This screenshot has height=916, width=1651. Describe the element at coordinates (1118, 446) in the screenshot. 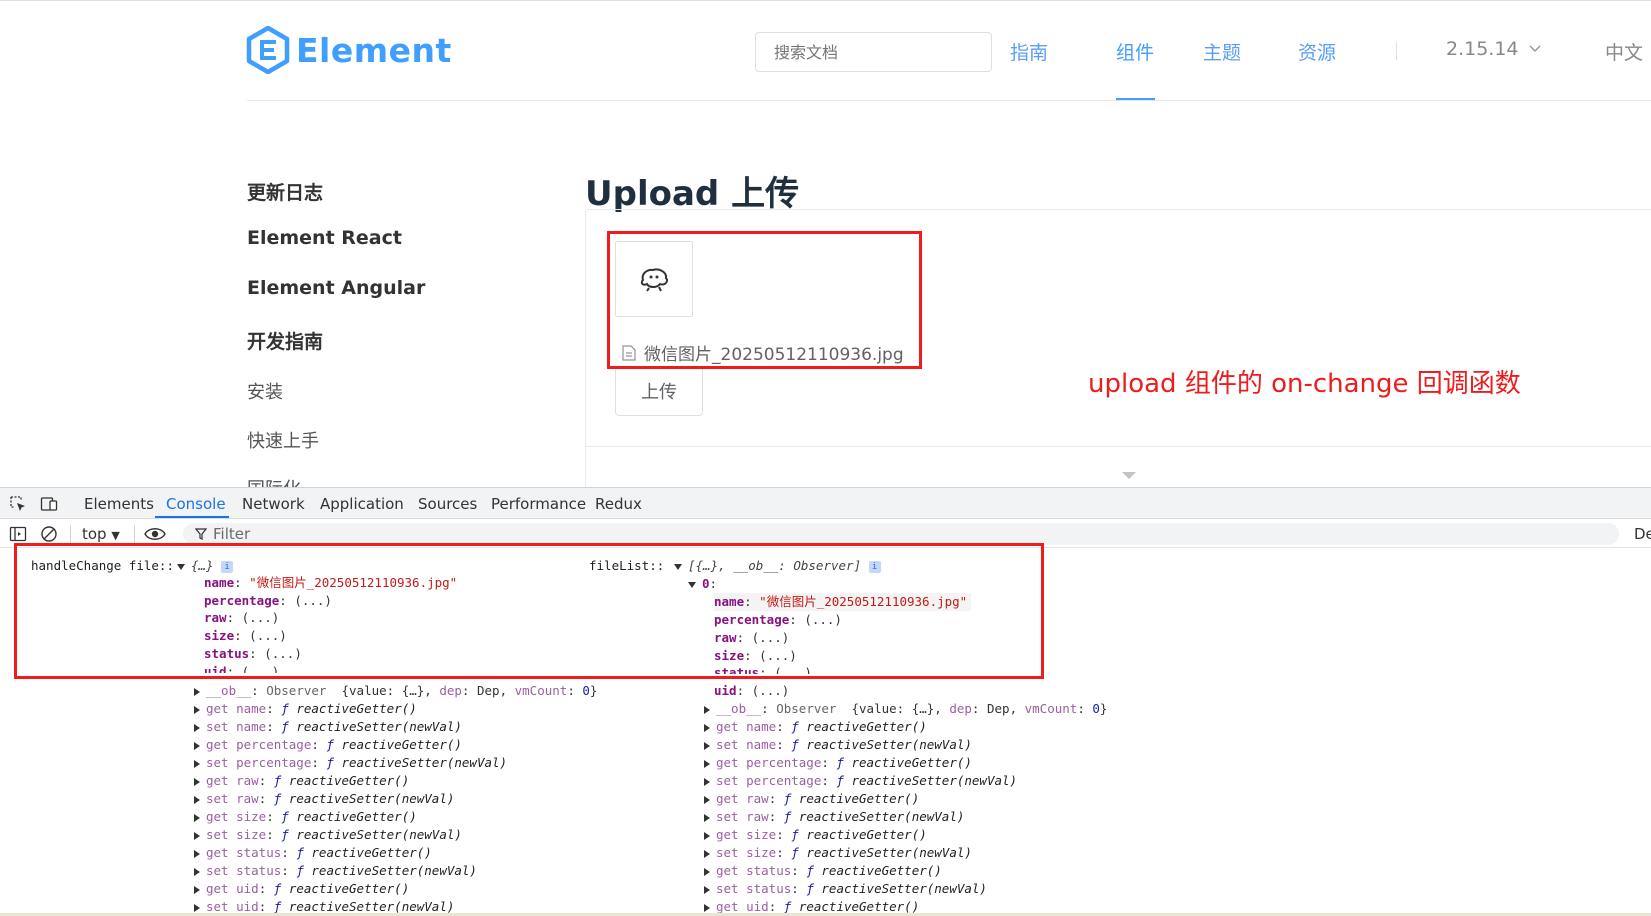

I see `demo-block-divider` at that location.